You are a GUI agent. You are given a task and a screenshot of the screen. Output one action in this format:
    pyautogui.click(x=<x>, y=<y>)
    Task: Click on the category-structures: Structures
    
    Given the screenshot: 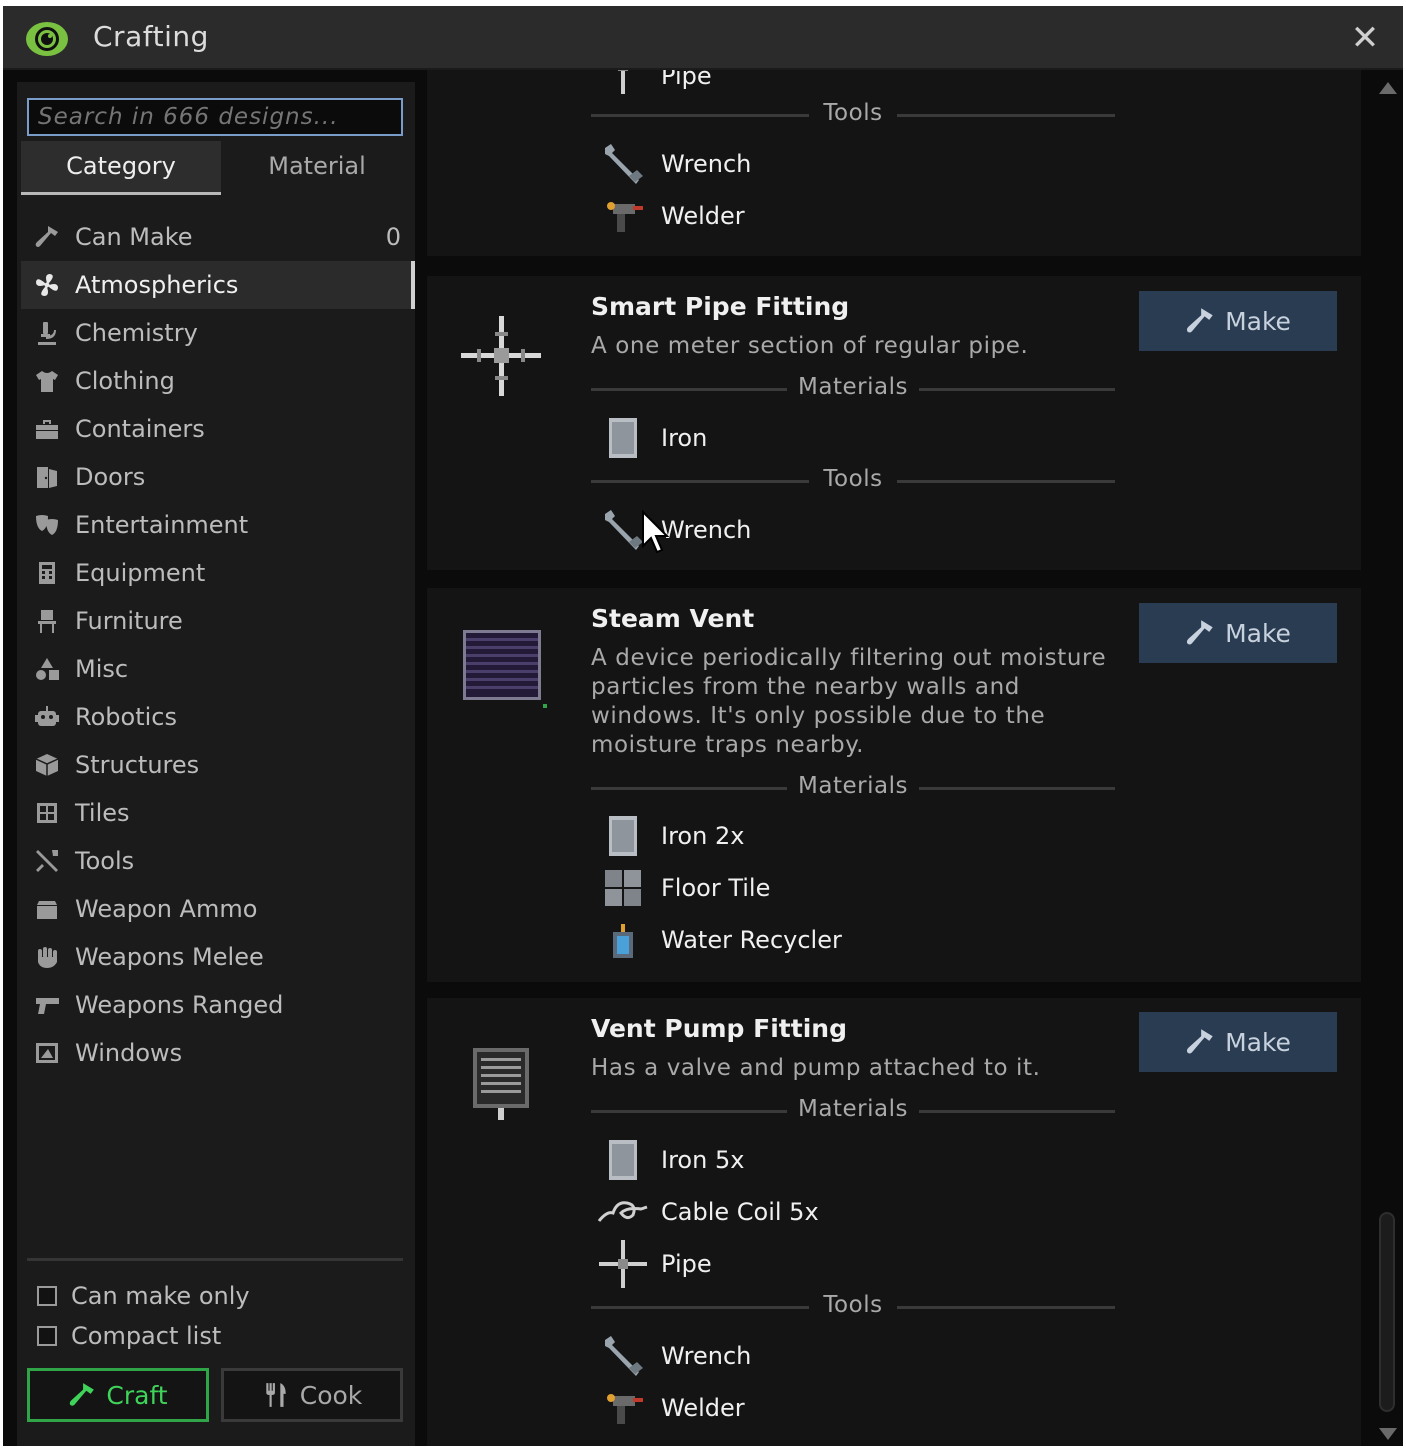 What is the action you would take?
    pyautogui.click(x=218, y=765)
    